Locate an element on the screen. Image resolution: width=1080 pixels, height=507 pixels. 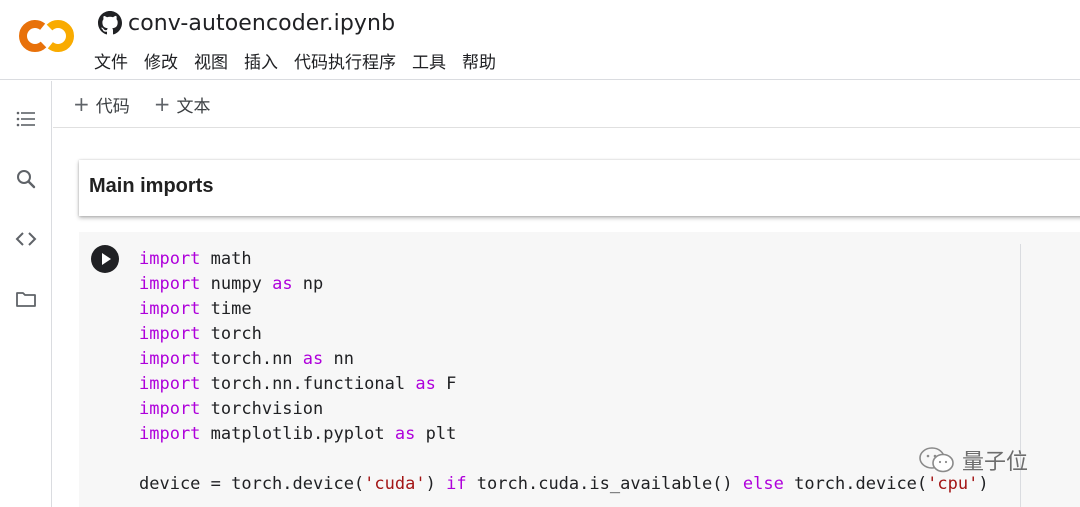
colab-logo is located at coordinates (47, 36).